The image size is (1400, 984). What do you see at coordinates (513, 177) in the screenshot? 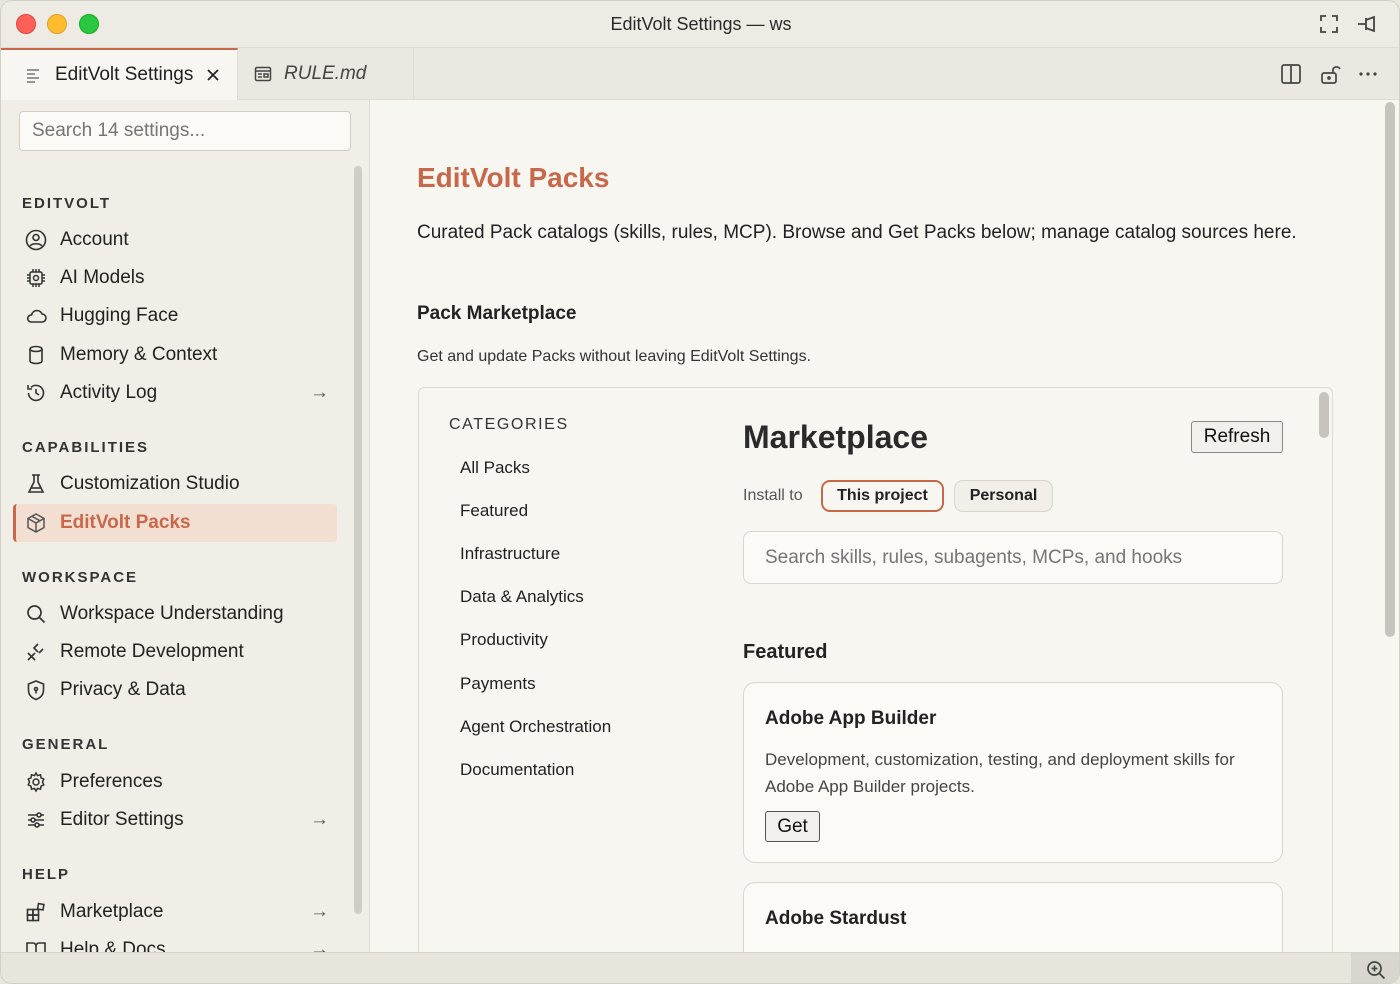
I see `page-title: EditVolt Packs` at bounding box center [513, 177].